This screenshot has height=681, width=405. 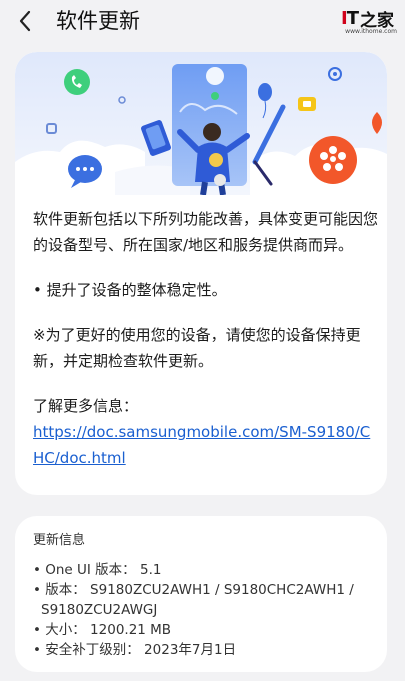 I want to click on back-button, so click(x=25, y=21).